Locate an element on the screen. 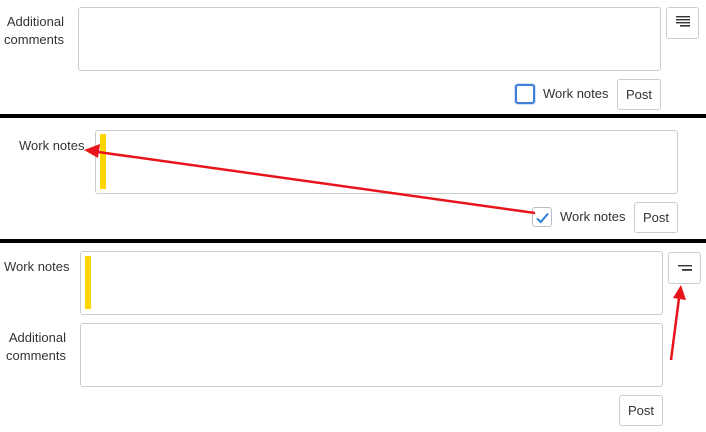 The height and width of the screenshot is (432, 706). single-input-icon is located at coordinates (684, 268).